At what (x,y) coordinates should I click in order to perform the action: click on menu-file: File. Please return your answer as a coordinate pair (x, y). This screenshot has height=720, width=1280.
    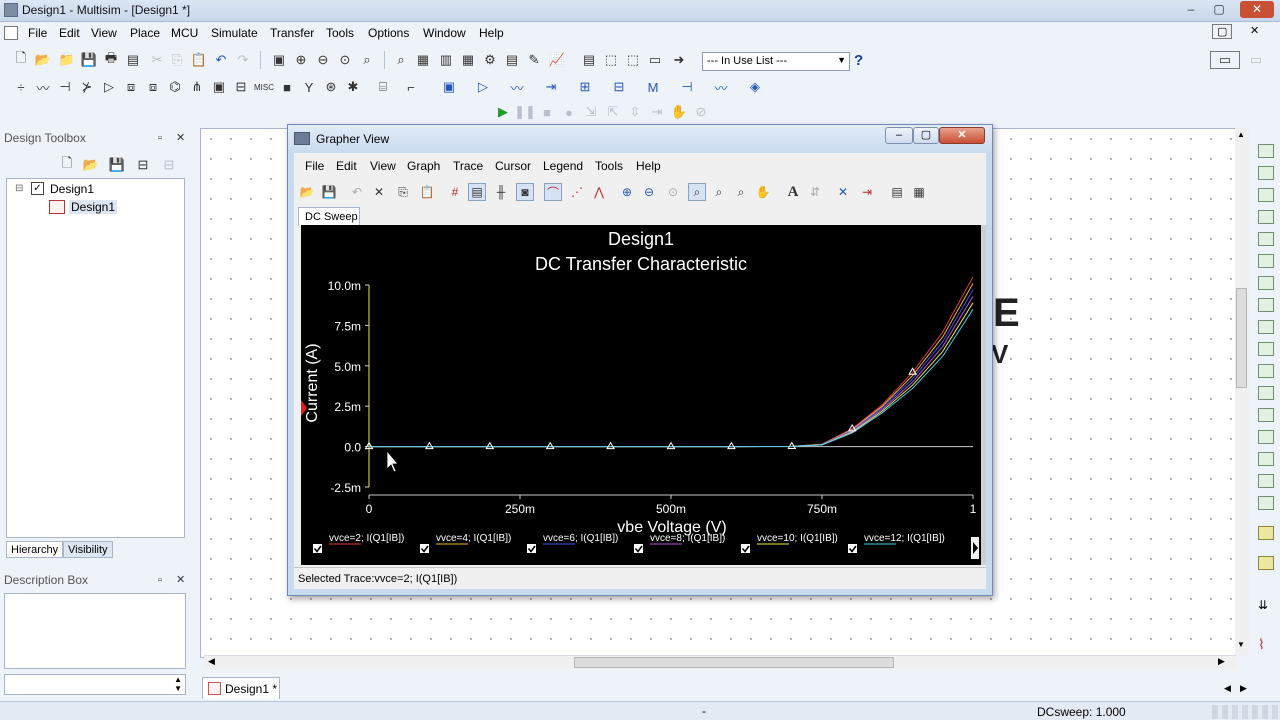
    Looking at the image, I should click on (37, 33).